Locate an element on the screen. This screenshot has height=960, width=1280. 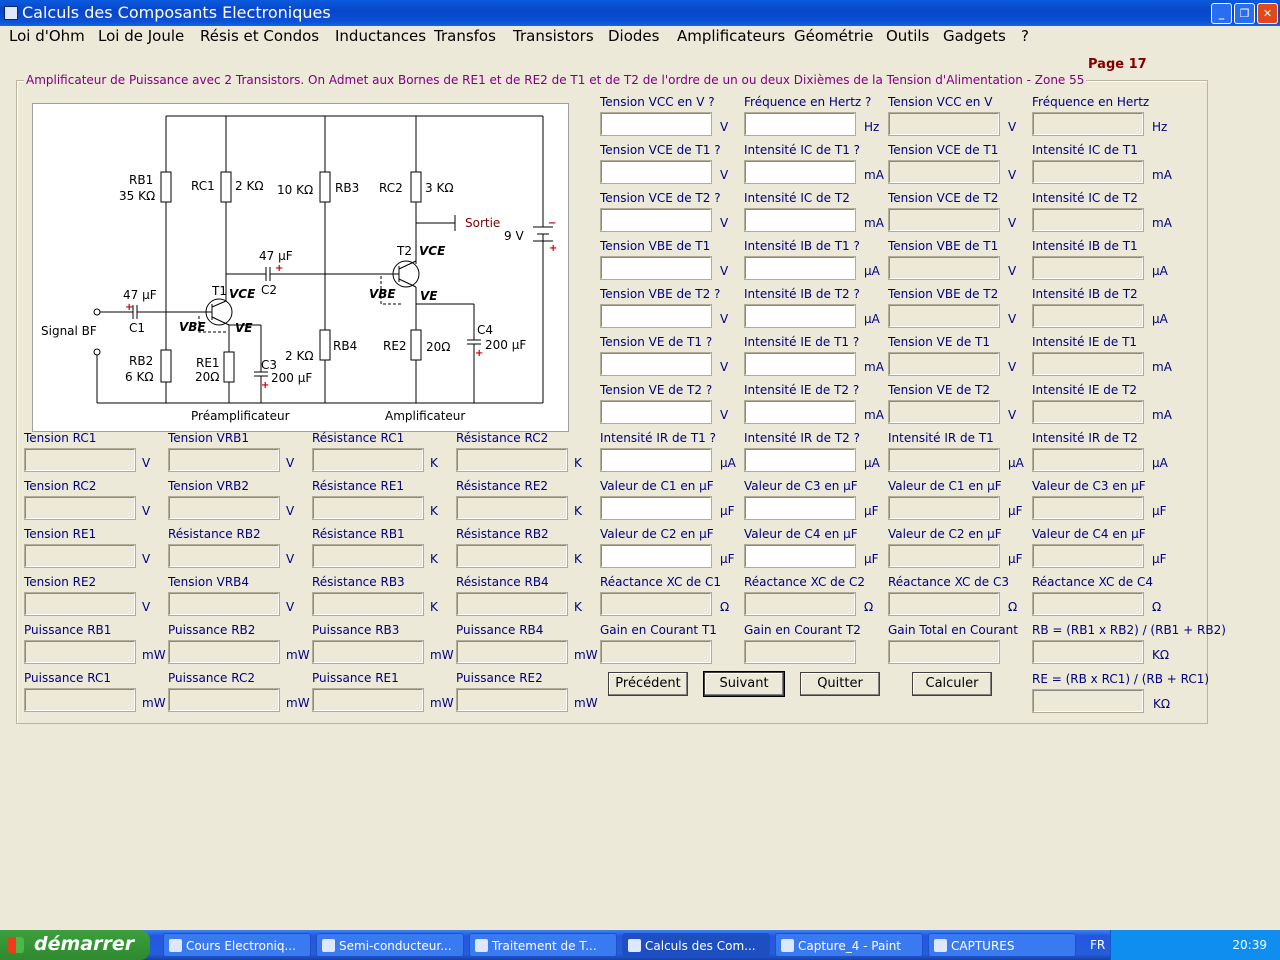
language-indicator: FR is located at coordinates (1097, 945).